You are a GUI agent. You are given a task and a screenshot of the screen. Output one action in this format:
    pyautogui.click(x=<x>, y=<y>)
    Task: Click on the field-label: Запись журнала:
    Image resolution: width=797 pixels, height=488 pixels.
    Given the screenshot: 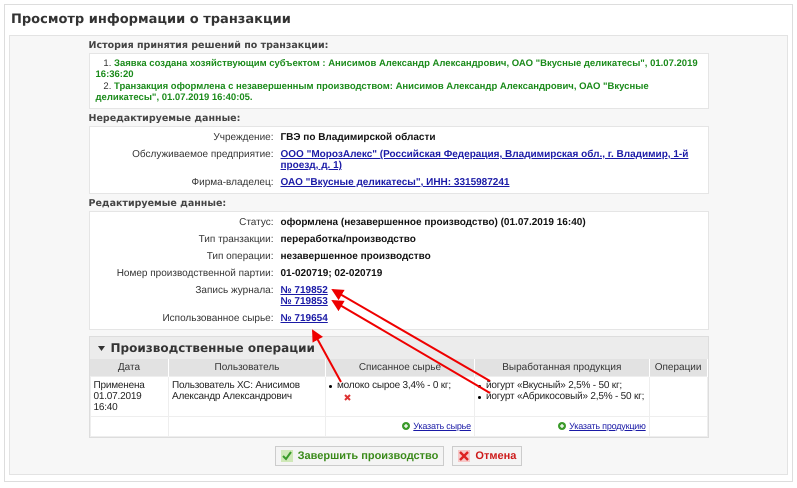 What is the action you would take?
    pyautogui.click(x=234, y=291)
    